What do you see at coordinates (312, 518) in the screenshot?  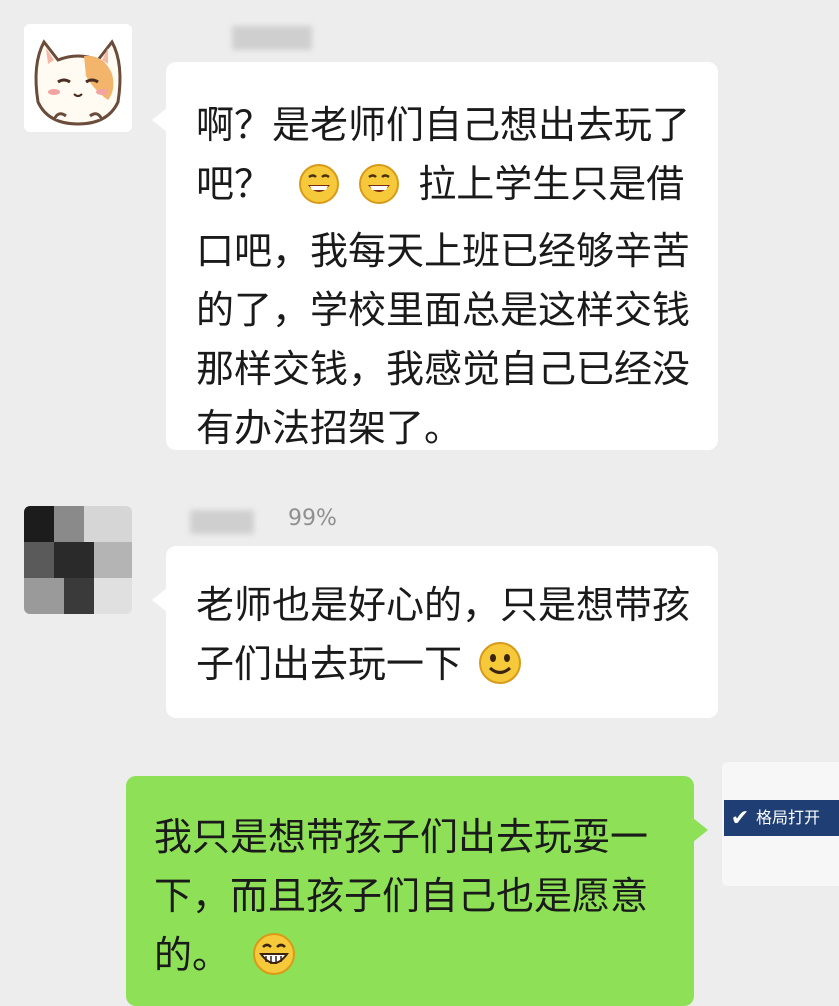 I see `sender-meta: 99%` at bounding box center [312, 518].